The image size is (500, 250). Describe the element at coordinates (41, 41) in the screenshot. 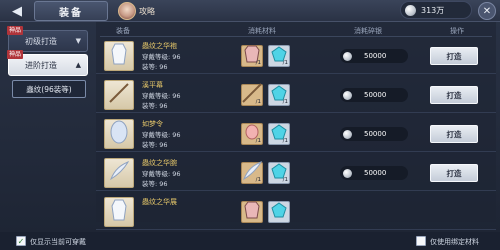

I see `sidebar-item-label: 初级打造` at that location.